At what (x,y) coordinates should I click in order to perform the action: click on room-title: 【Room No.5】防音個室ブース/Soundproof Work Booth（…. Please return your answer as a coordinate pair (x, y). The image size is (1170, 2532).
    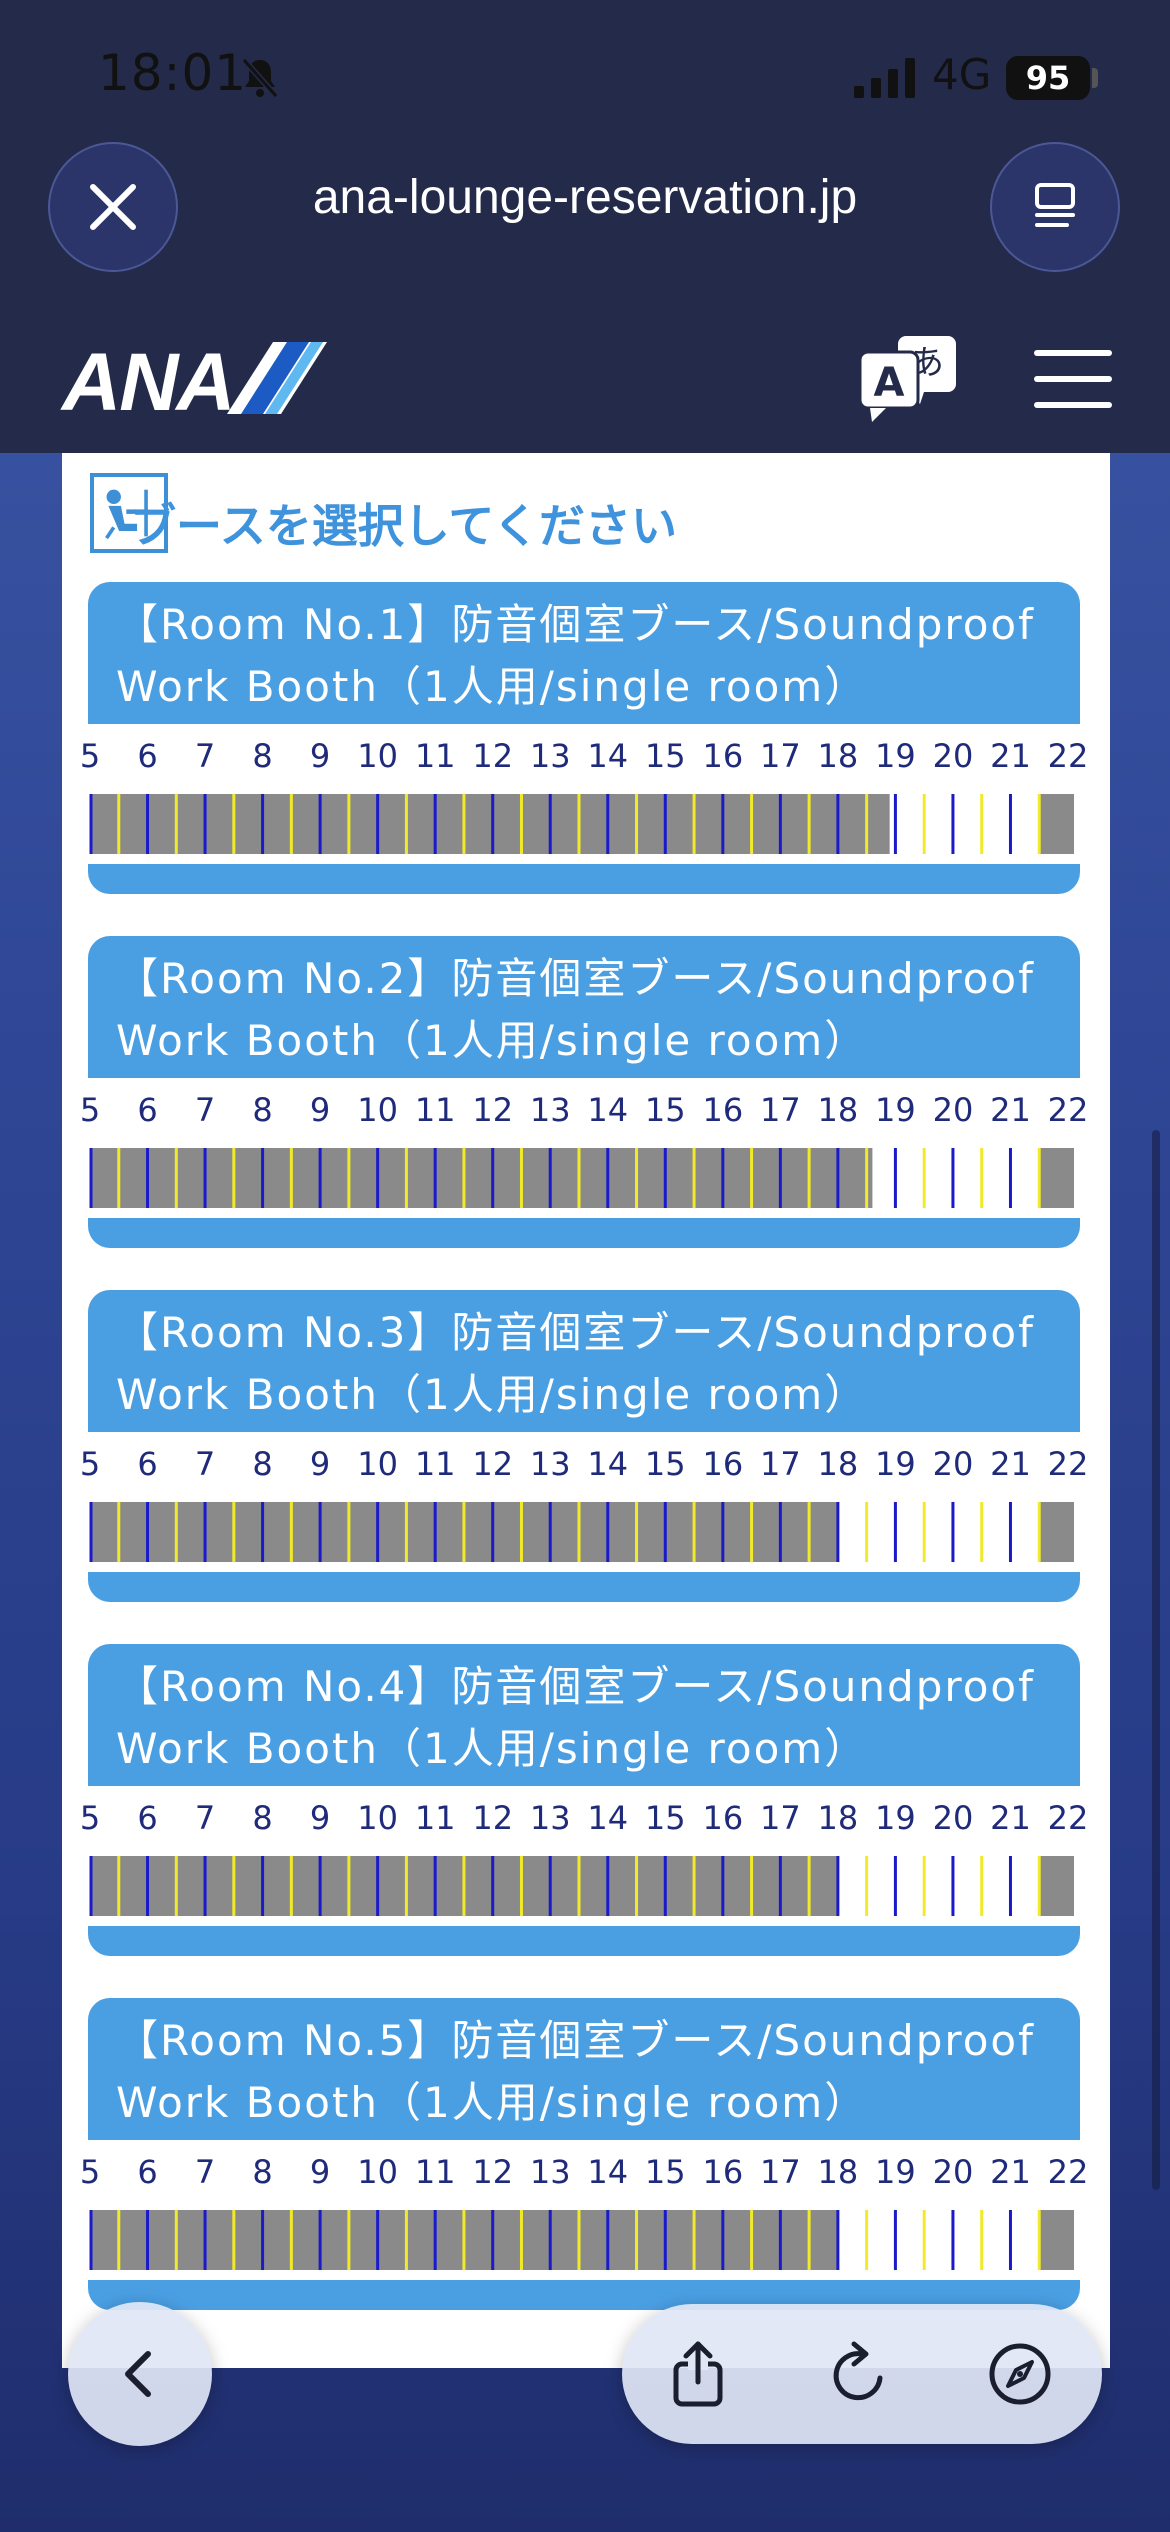
    Looking at the image, I should click on (584, 2069).